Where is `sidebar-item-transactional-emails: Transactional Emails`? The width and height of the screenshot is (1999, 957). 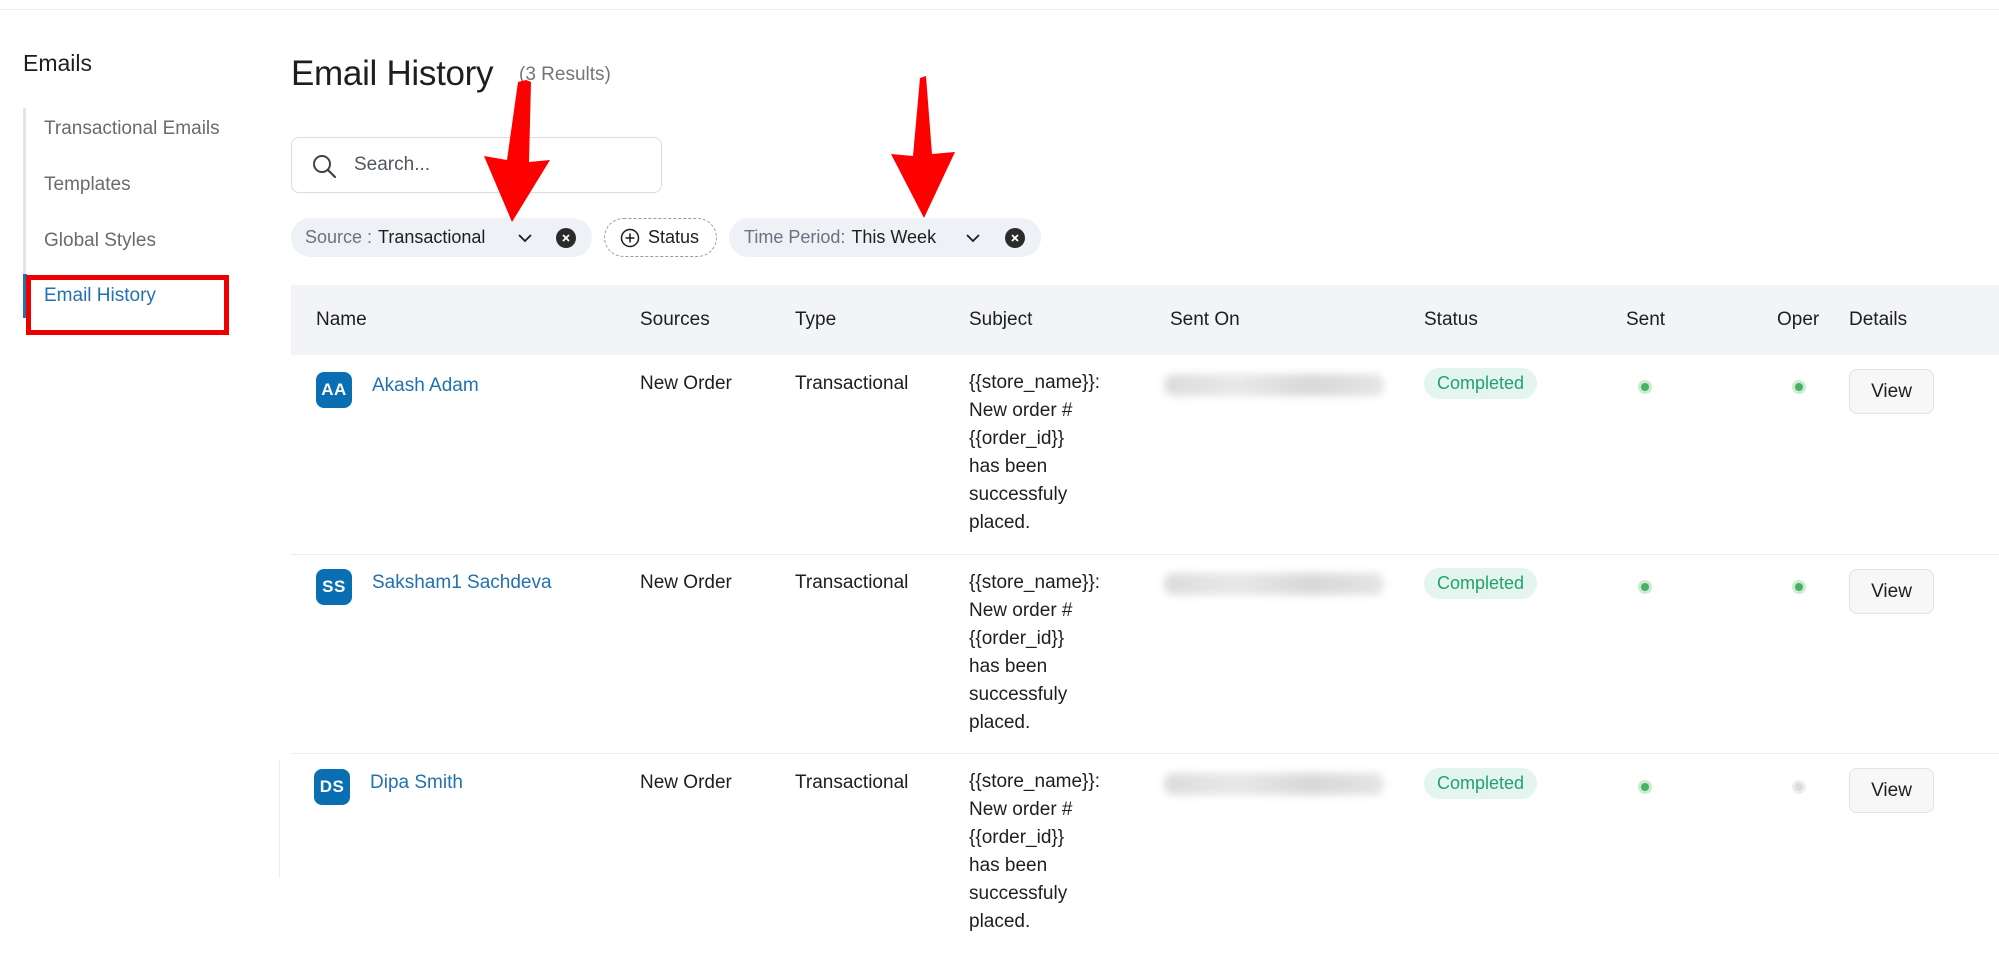 sidebar-item-transactional-emails: Transactional Emails is located at coordinates (132, 129).